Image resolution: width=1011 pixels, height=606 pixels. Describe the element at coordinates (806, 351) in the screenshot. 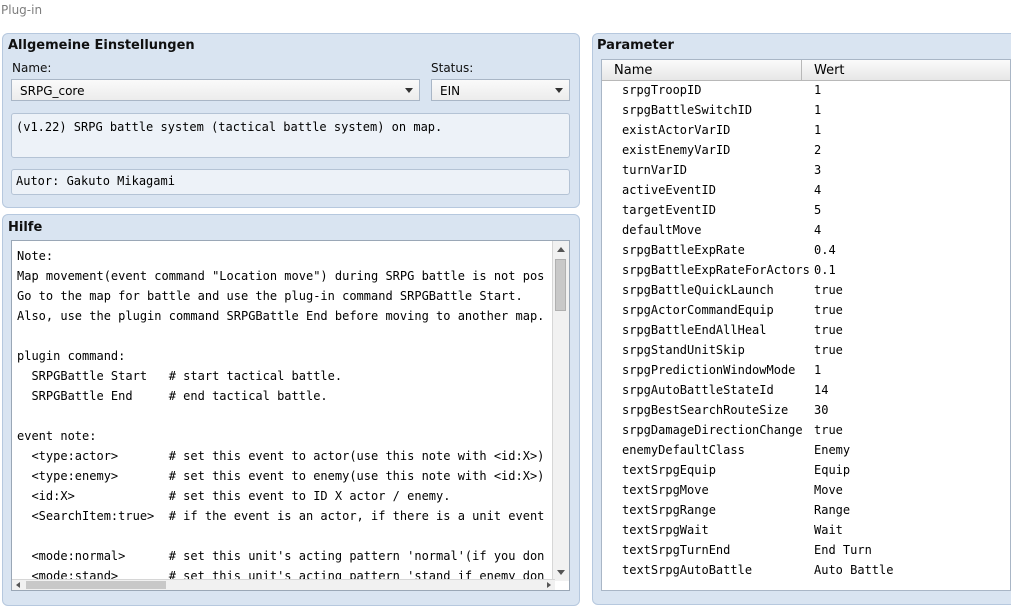

I see `table-row: srpgStandUnitSkip true` at that location.